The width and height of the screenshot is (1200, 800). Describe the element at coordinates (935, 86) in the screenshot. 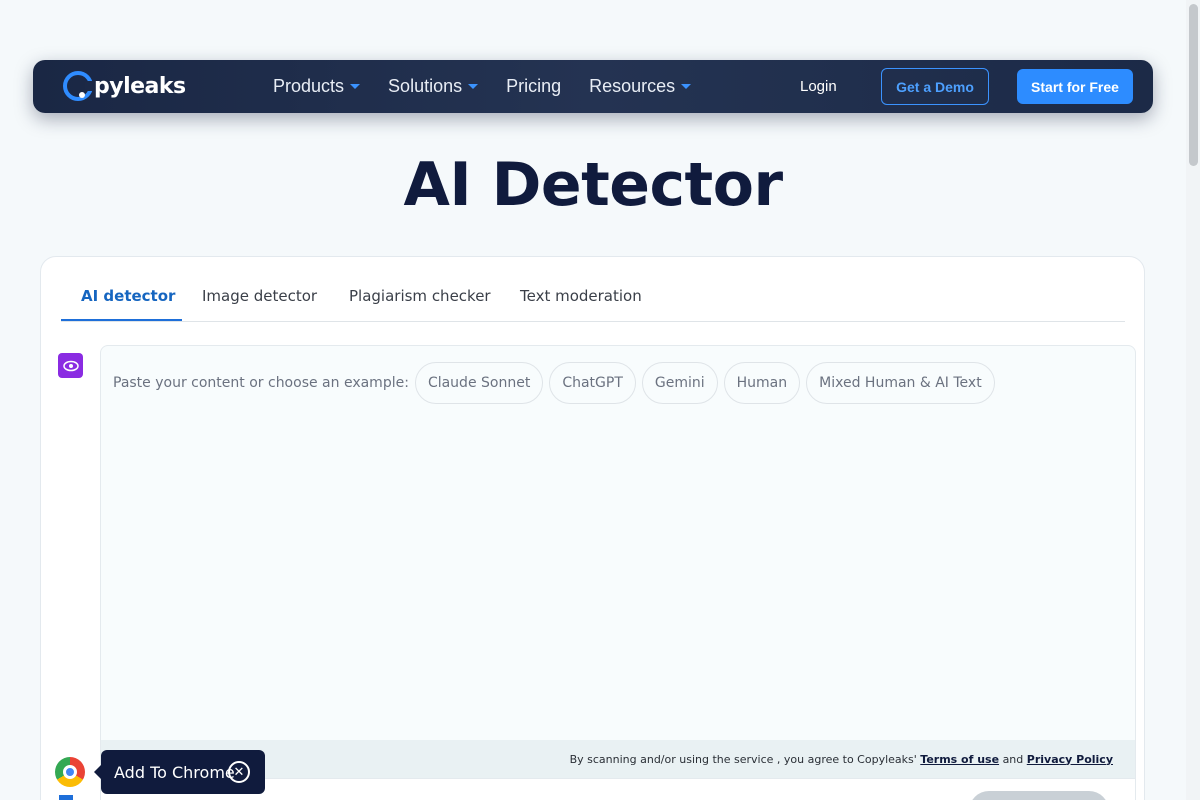

I see `get-demo-button: Get a Demo` at that location.